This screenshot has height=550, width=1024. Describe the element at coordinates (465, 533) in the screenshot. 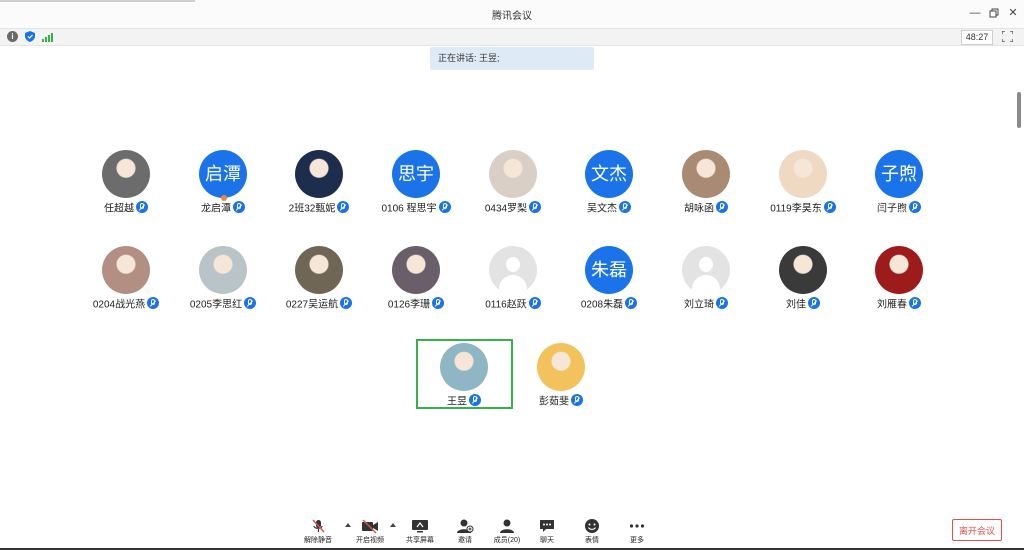

I see `invite-button: 邀请` at that location.